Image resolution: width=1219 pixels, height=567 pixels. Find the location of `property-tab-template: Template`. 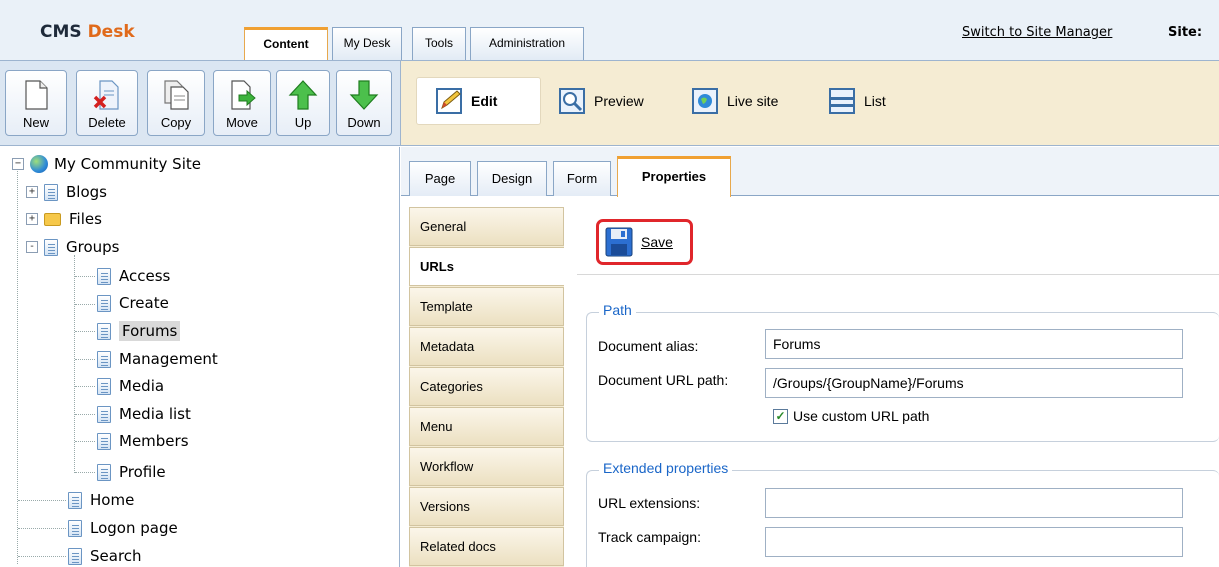

property-tab-template: Template is located at coordinates (486, 306).